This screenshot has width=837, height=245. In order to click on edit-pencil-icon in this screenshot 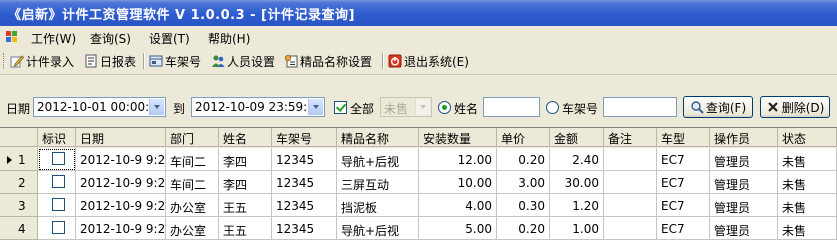, I will do `click(17, 61)`.